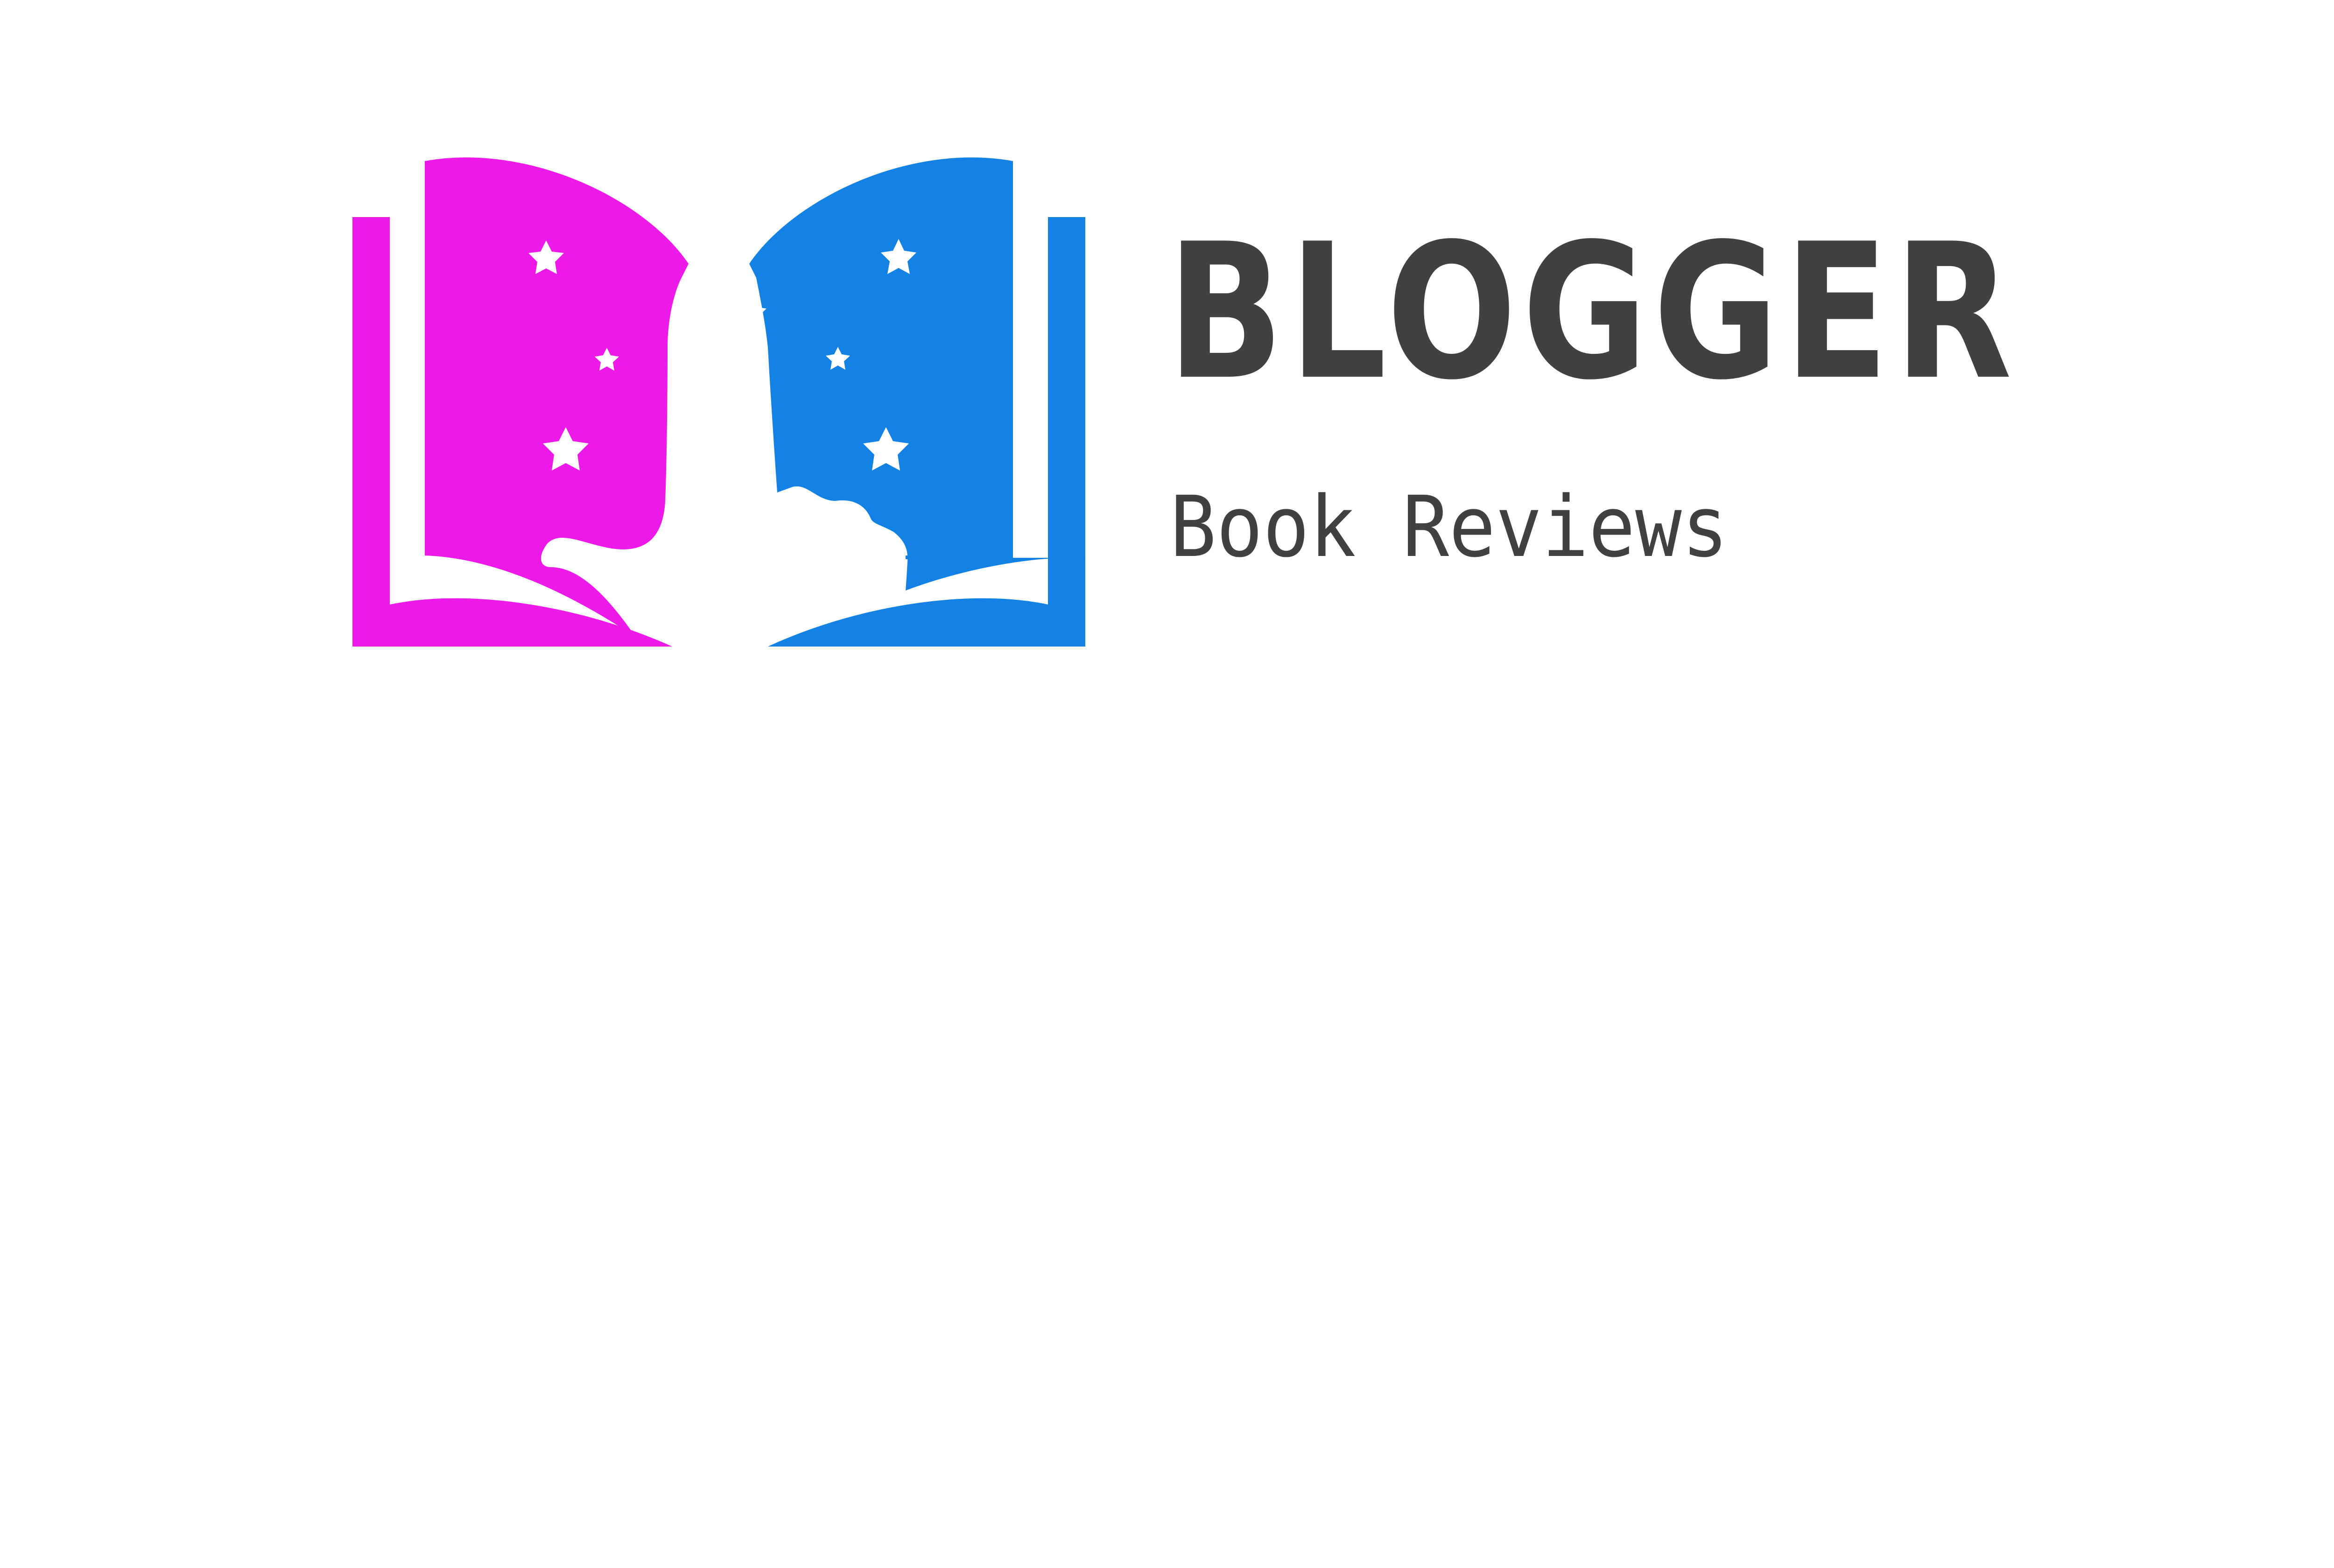  I want to click on book-page-left, so click(557, 398).